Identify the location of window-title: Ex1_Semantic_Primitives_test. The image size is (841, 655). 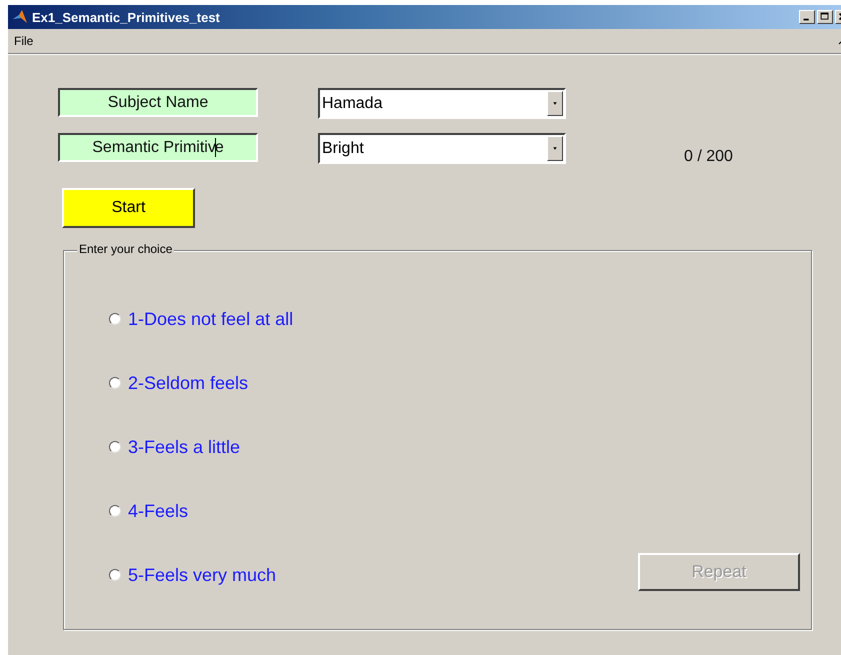
(126, 17).